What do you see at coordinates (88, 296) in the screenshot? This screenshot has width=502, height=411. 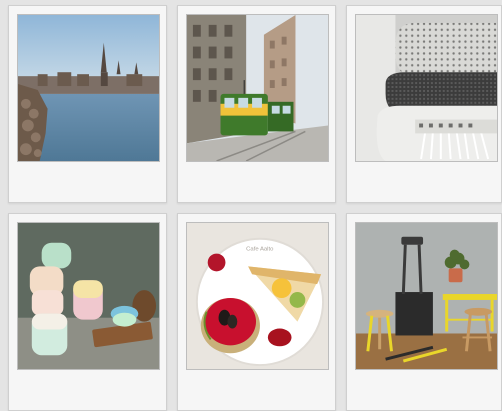 I see `cups-photo` at bounding box center [88, 296].